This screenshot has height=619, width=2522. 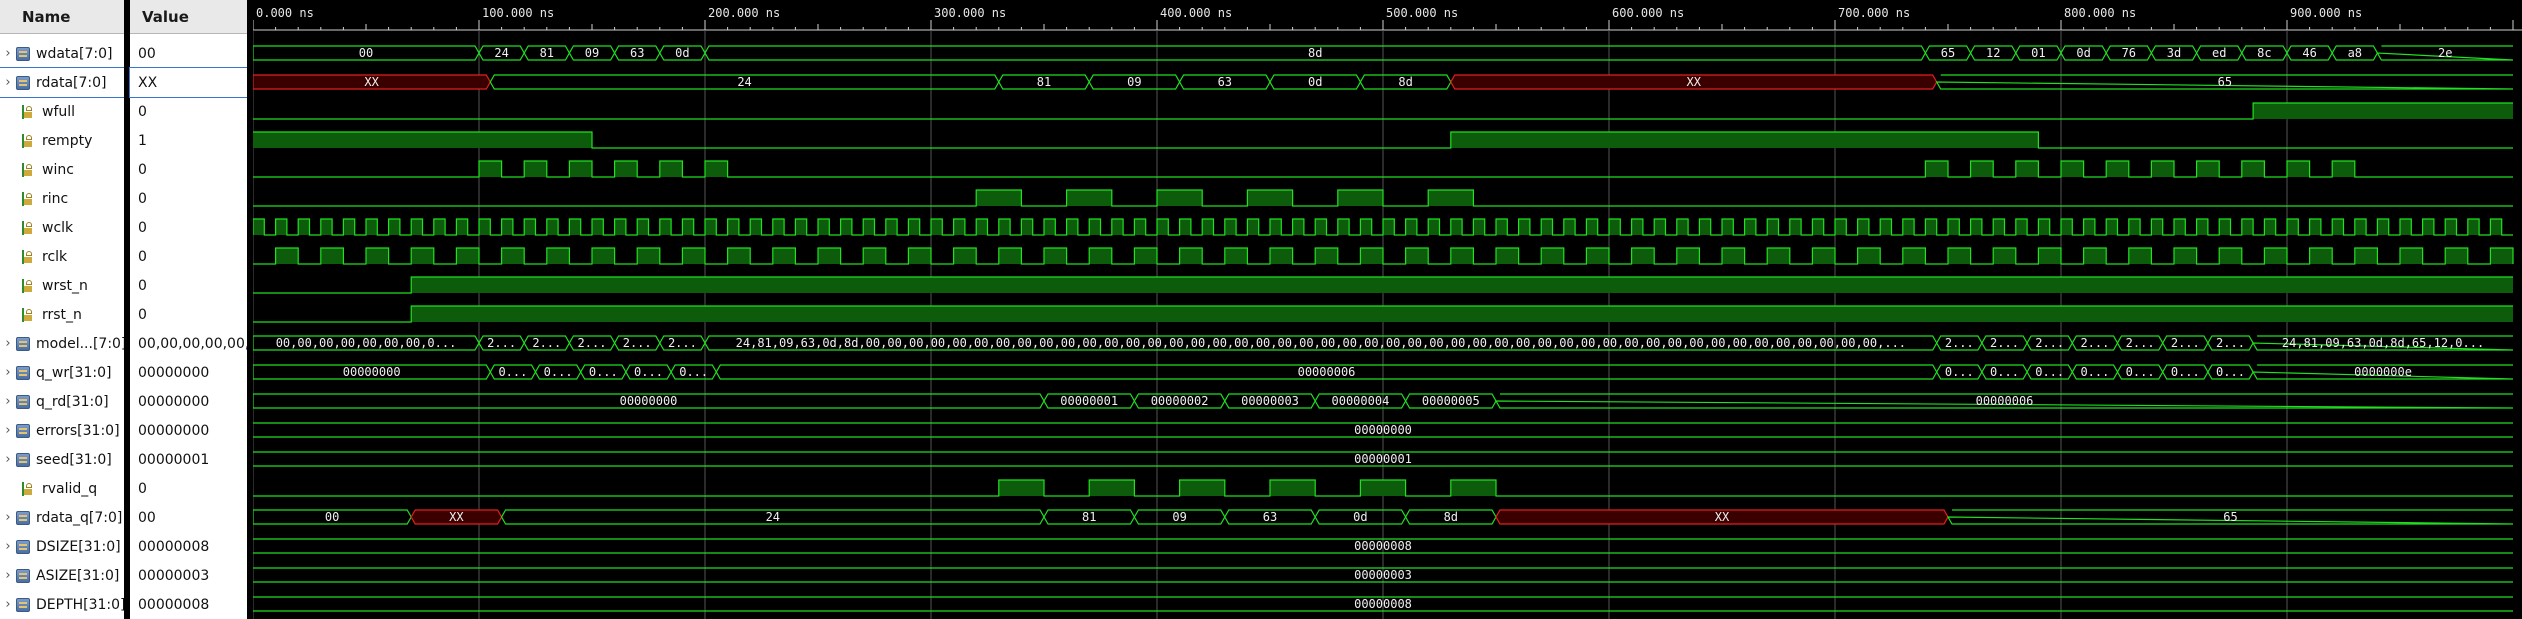 I want to click on ruler-time-label: 800.000 ns, so click(x=2100, y=13).